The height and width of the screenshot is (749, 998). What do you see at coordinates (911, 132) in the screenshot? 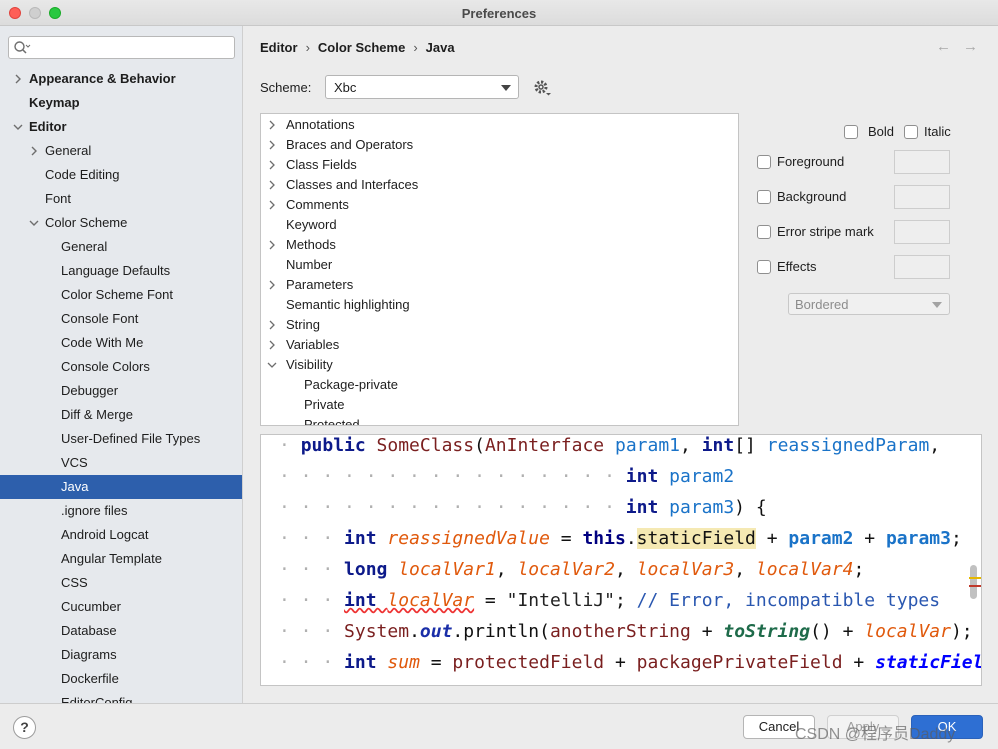
I see `italic-checkbox` at bounding box center [911, 132].